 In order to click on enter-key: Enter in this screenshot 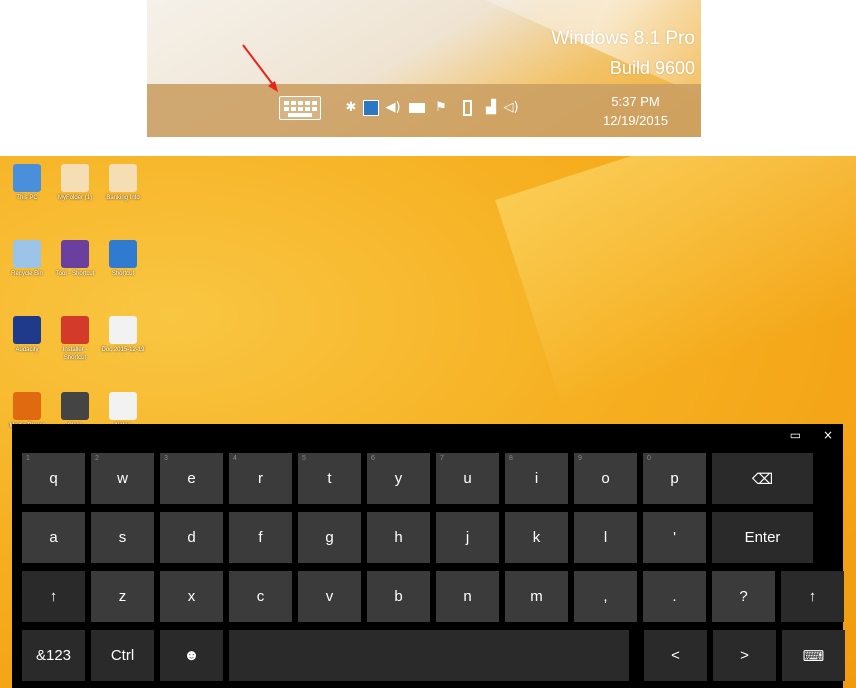, I will do `click(762, 537)`.